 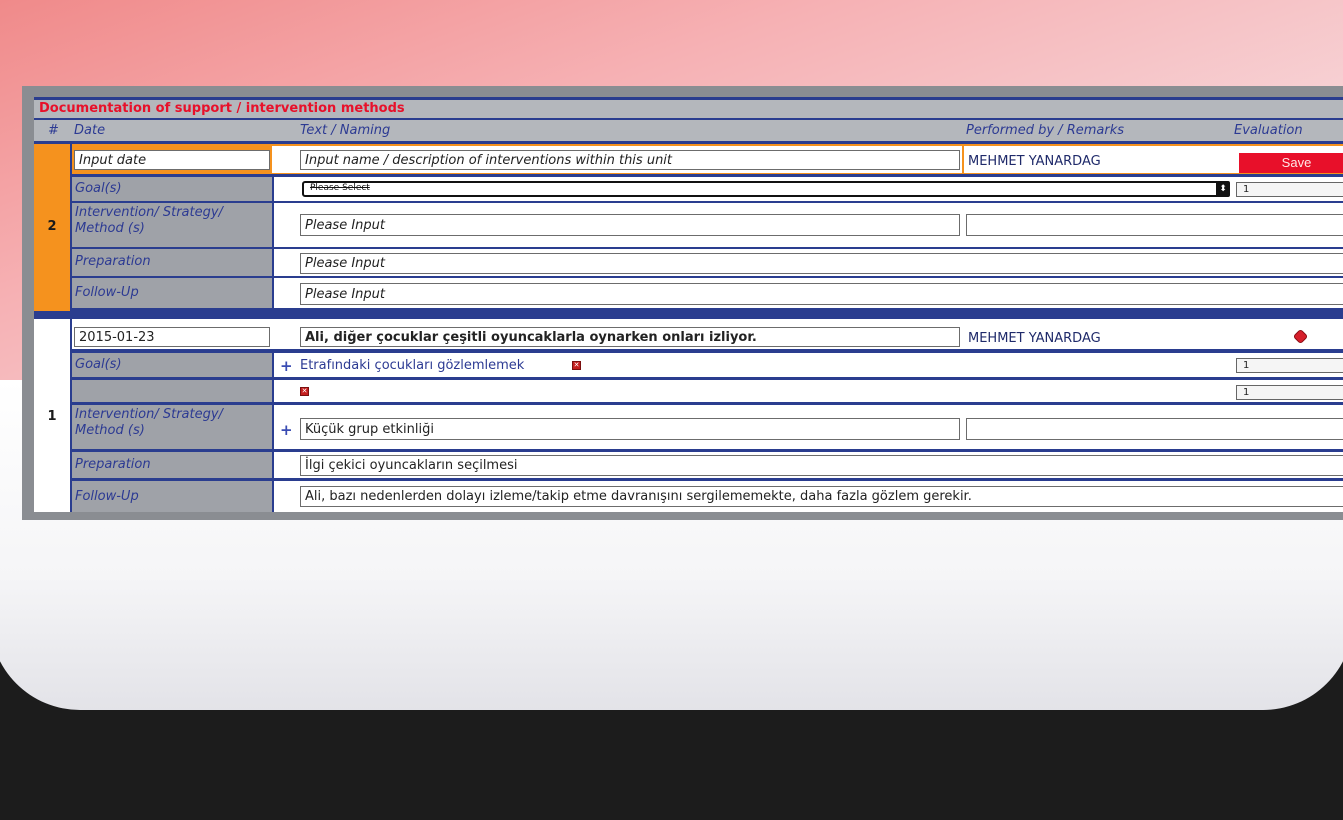 I want to click on add-method-icon: +, so click(x=286, y=430).